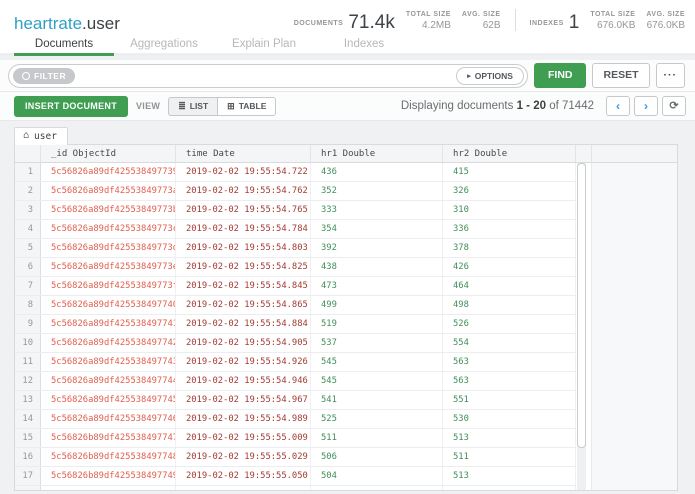  I want to click on view-table-button: ⊞ TABLE, so click(247, 106).